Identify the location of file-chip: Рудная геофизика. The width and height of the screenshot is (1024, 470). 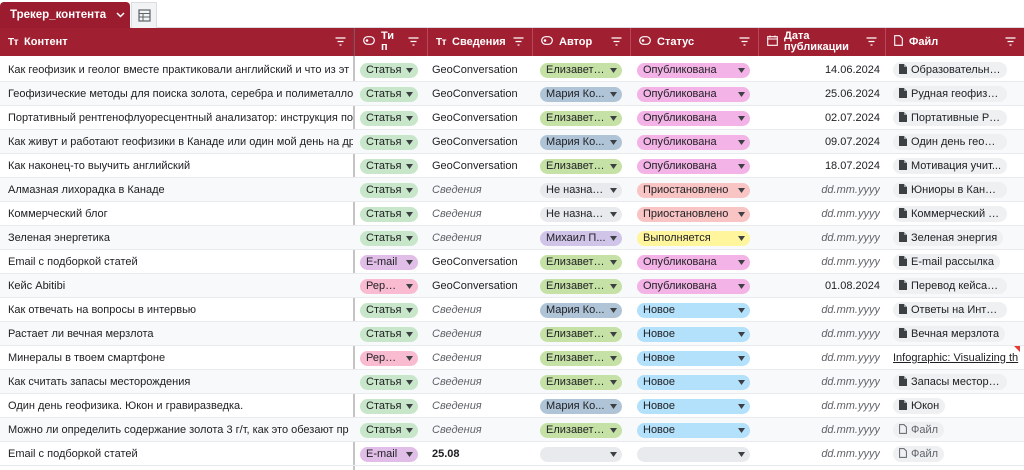
(950, 94).